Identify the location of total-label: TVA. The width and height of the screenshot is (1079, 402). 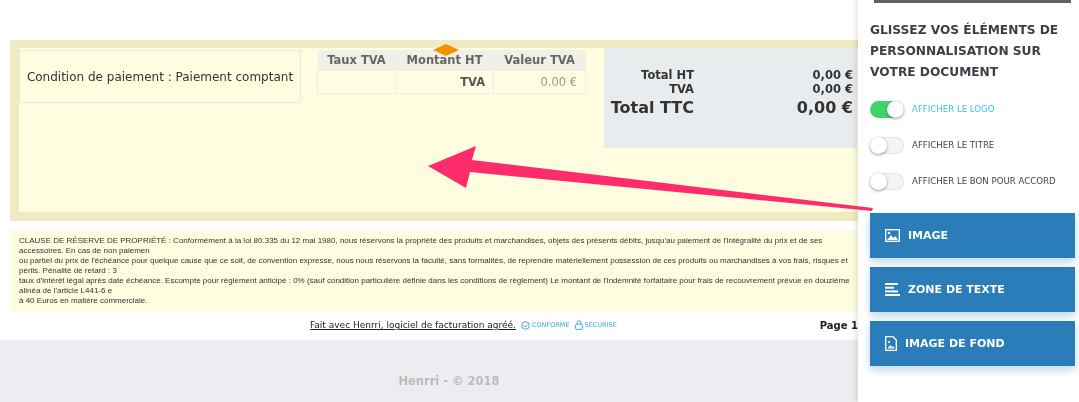
(681, 89).